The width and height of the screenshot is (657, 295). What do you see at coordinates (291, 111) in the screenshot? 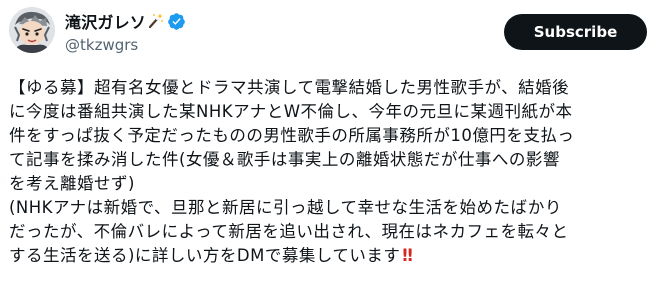
I see `post-body-line: に今度は番組共演した某NHKアナとW不倫し、今年の元旦に某週刊紙が本` at bounding box center [291, 111].